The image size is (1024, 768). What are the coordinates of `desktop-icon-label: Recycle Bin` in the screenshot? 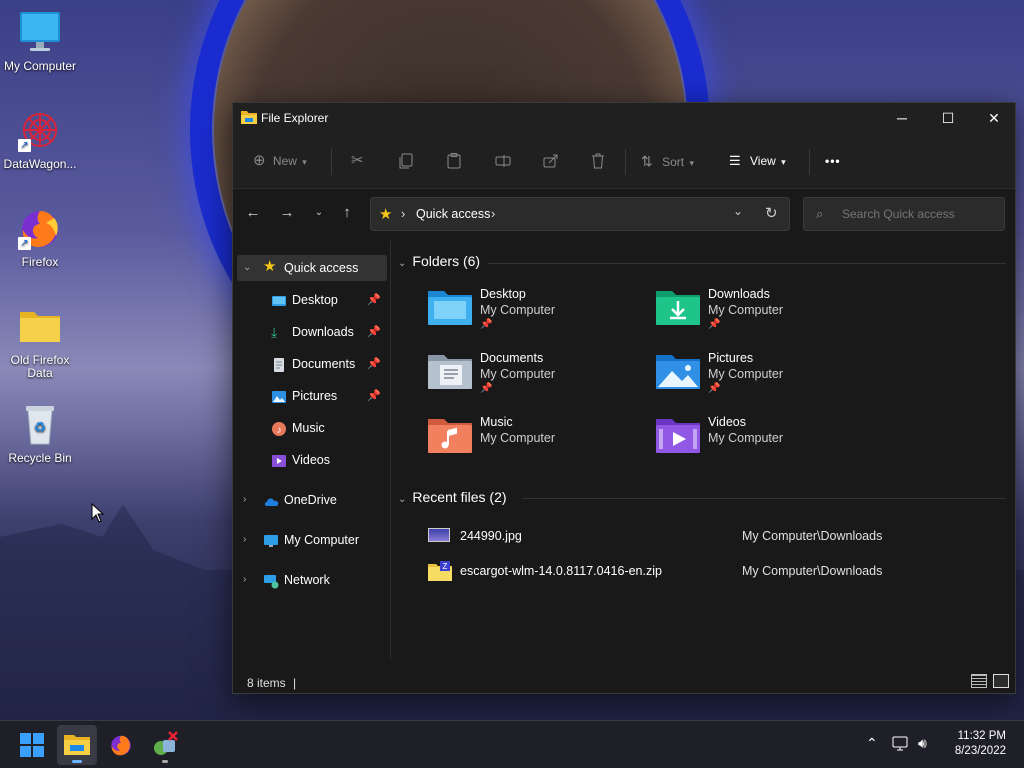 It's located at (40, 458).